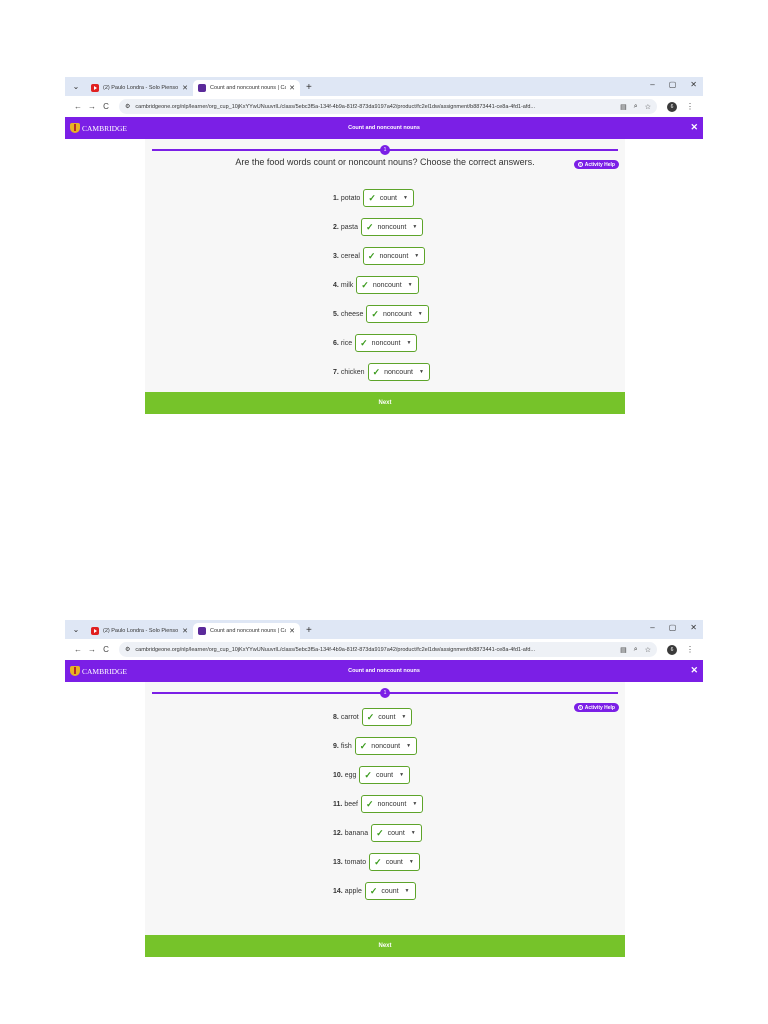 The width and height of the screenshot is (768, 1024). I want to click on list-item: 4. milk ✓ noncount ▼, so click(376, 285).